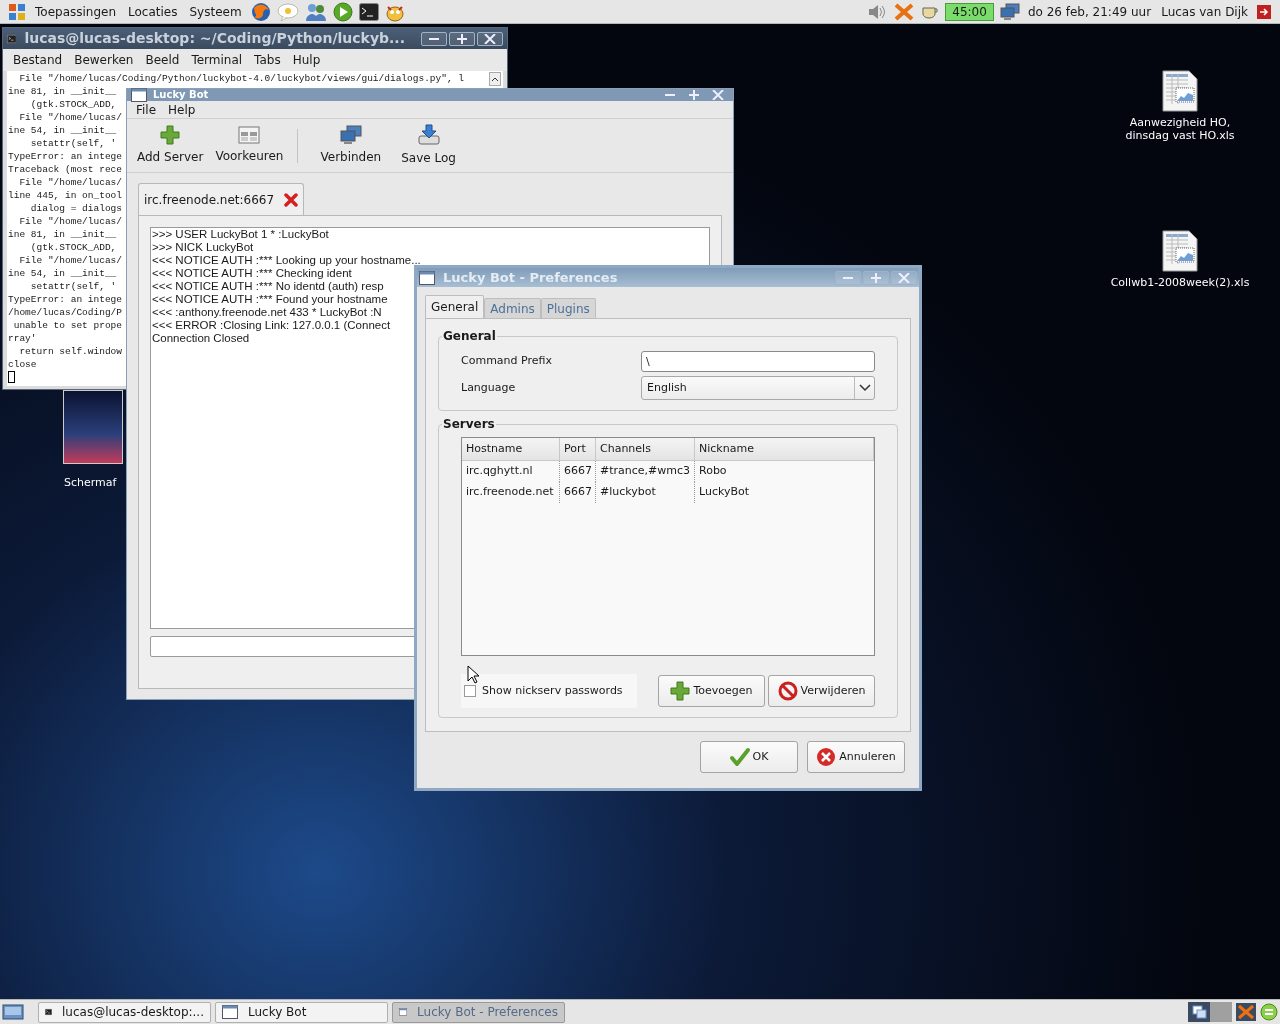  I want to click on connection-tab: irc.freenode.net:6667, so click(221, 199).